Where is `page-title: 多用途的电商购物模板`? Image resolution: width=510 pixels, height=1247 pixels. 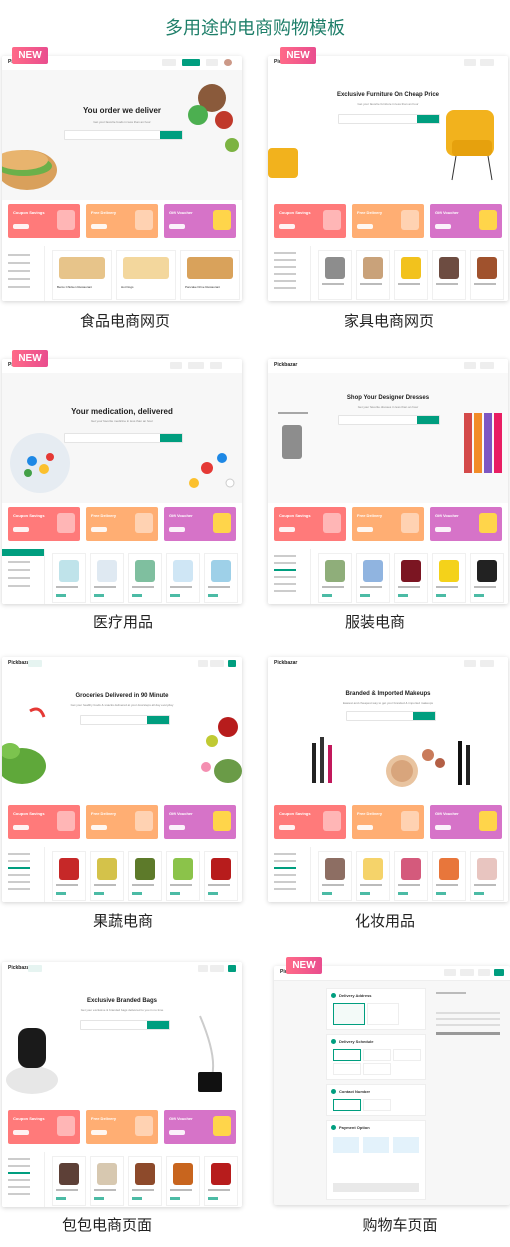 page-title: 多用途的电商购物模板 is located at coordinates (255, 28).